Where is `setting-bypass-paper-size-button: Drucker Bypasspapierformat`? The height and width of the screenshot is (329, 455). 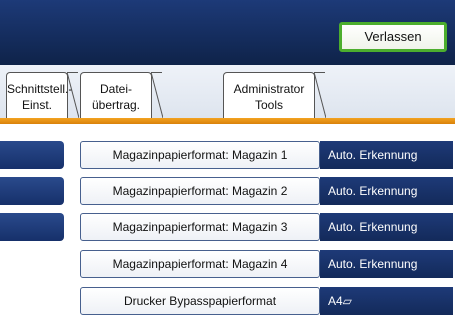 setting-bypass-paper-size-button: Drucker Bypasspapierformat is located at coordinates (200, 301).